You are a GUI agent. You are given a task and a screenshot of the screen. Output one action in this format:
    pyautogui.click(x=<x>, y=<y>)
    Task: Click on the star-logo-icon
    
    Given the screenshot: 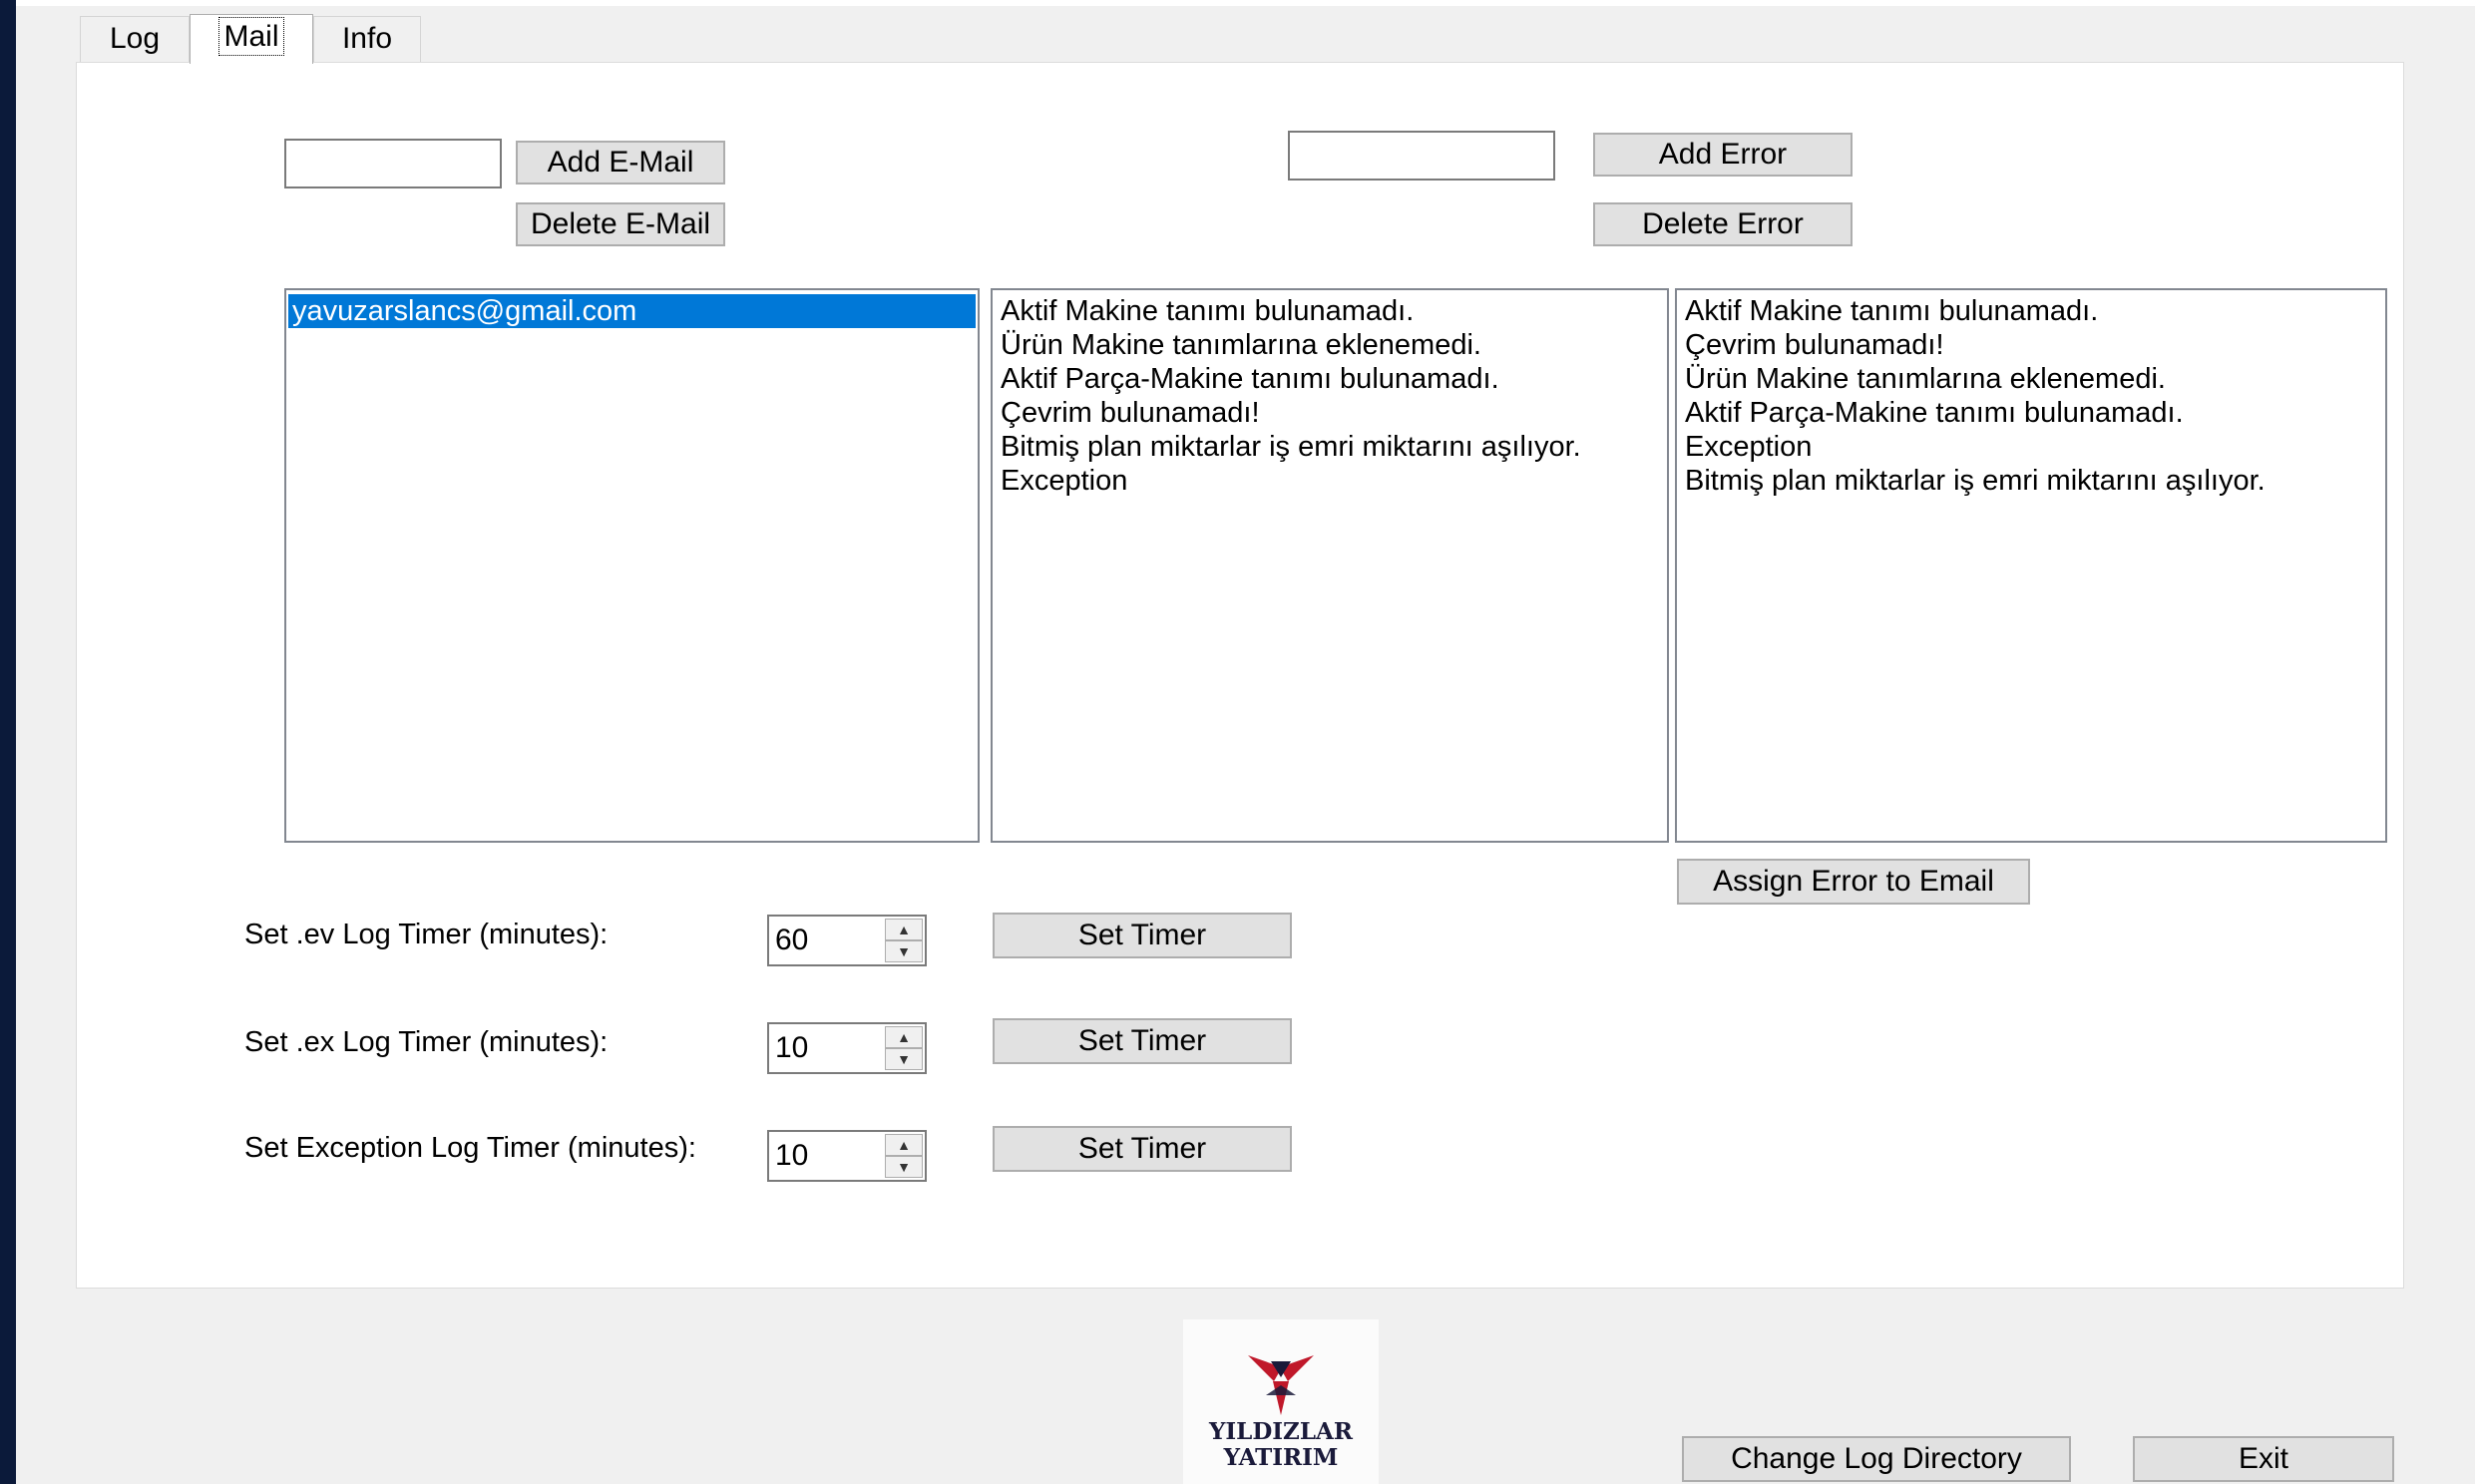 What is the action you would take?
    pyautogui.click(x=1281, y=1385)
    